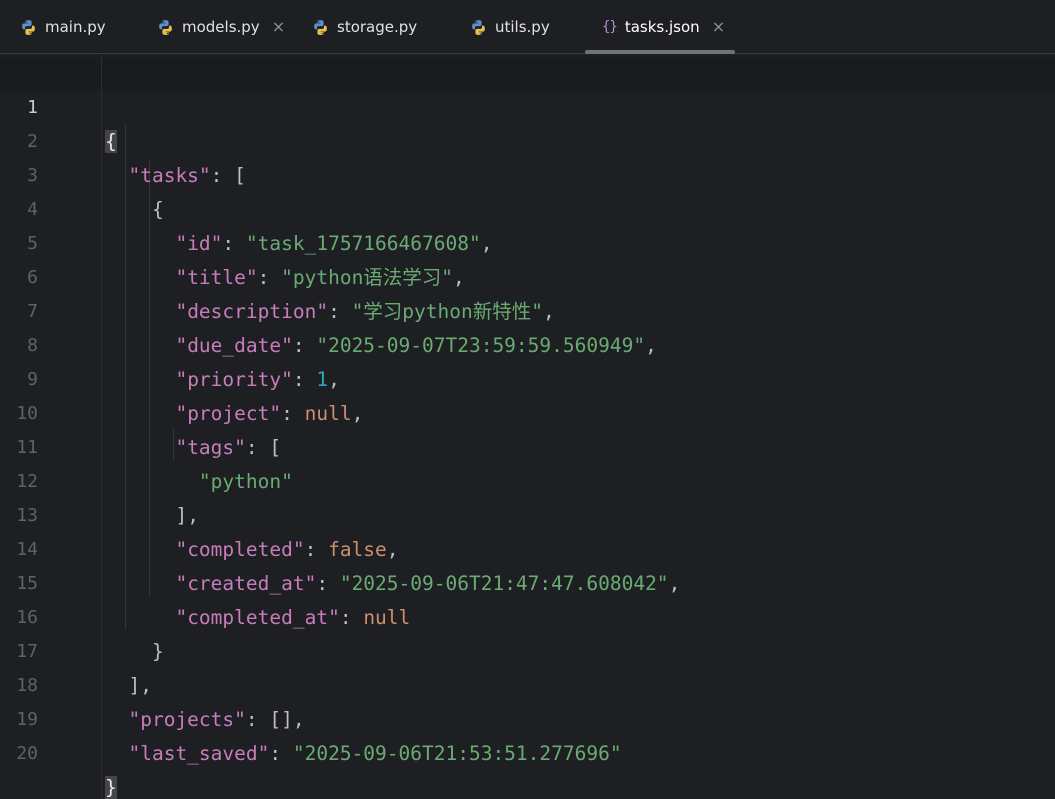  Describe the element at coordinates (610, 27) in the screenshot. I see `json-file-icon: {}` at that location.